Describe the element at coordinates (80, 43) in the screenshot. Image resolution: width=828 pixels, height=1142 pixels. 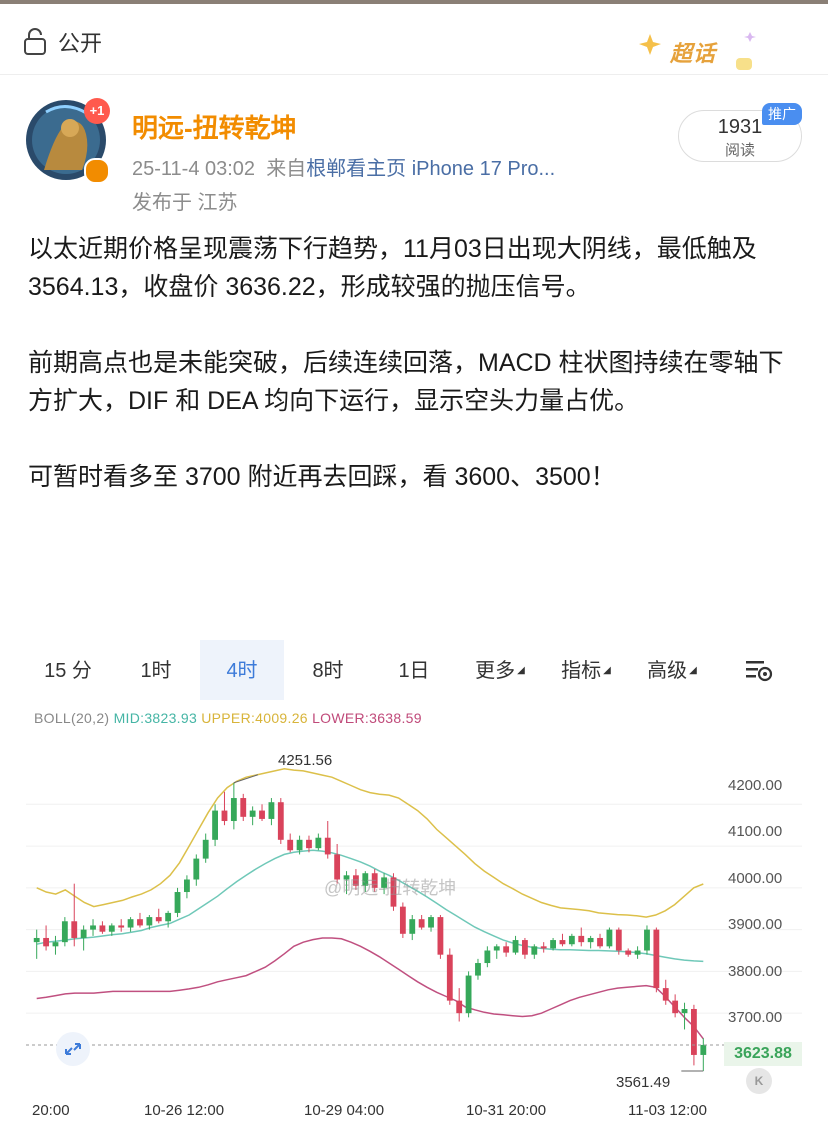
I see `visibility-label: 公开` at that location.